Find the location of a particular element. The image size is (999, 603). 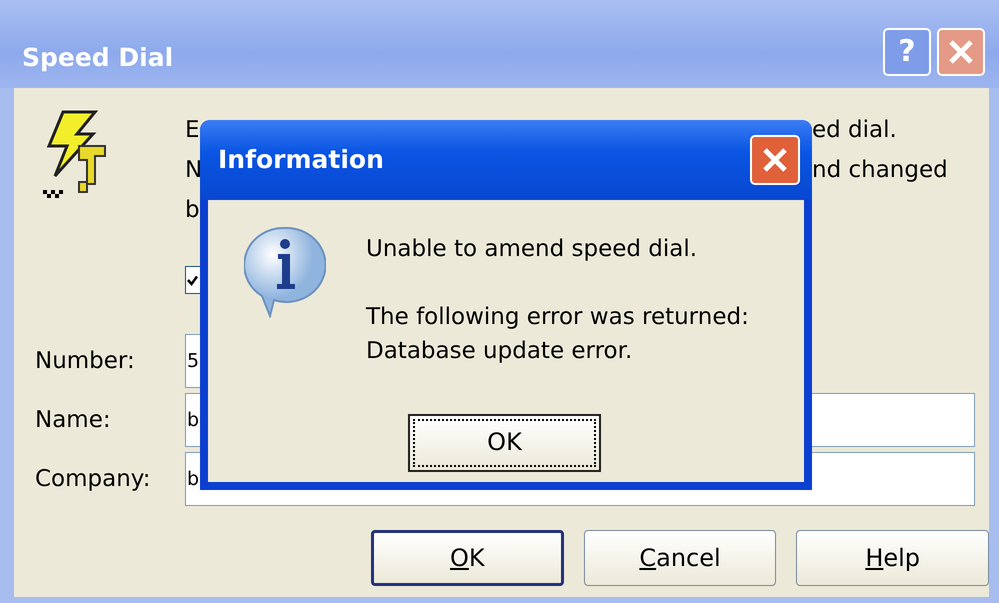

description-text: nd changed is located at coordinates (880, 170).